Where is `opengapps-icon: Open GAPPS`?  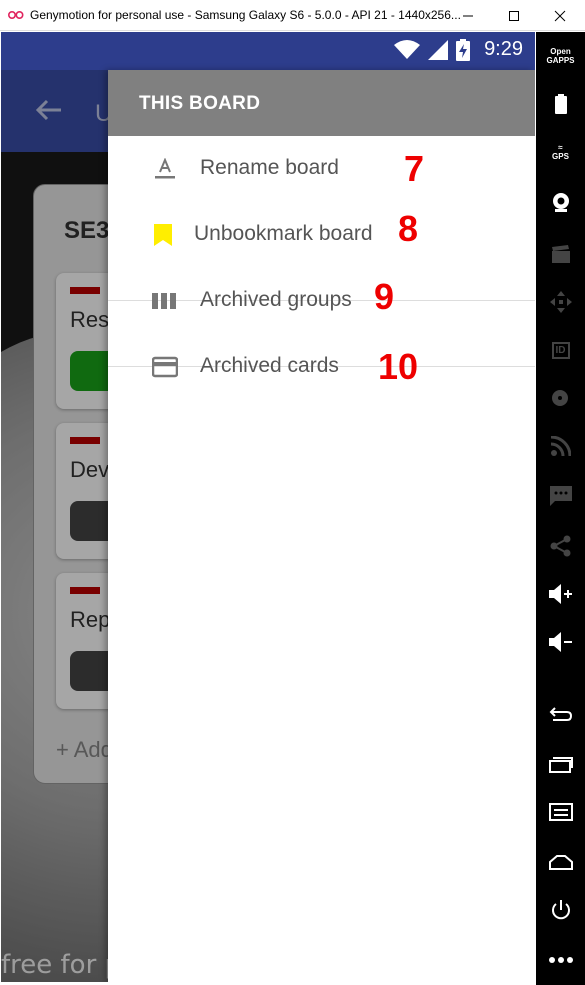 opengapps-icon: Open GAPPS is located at coordinates (560, 56).